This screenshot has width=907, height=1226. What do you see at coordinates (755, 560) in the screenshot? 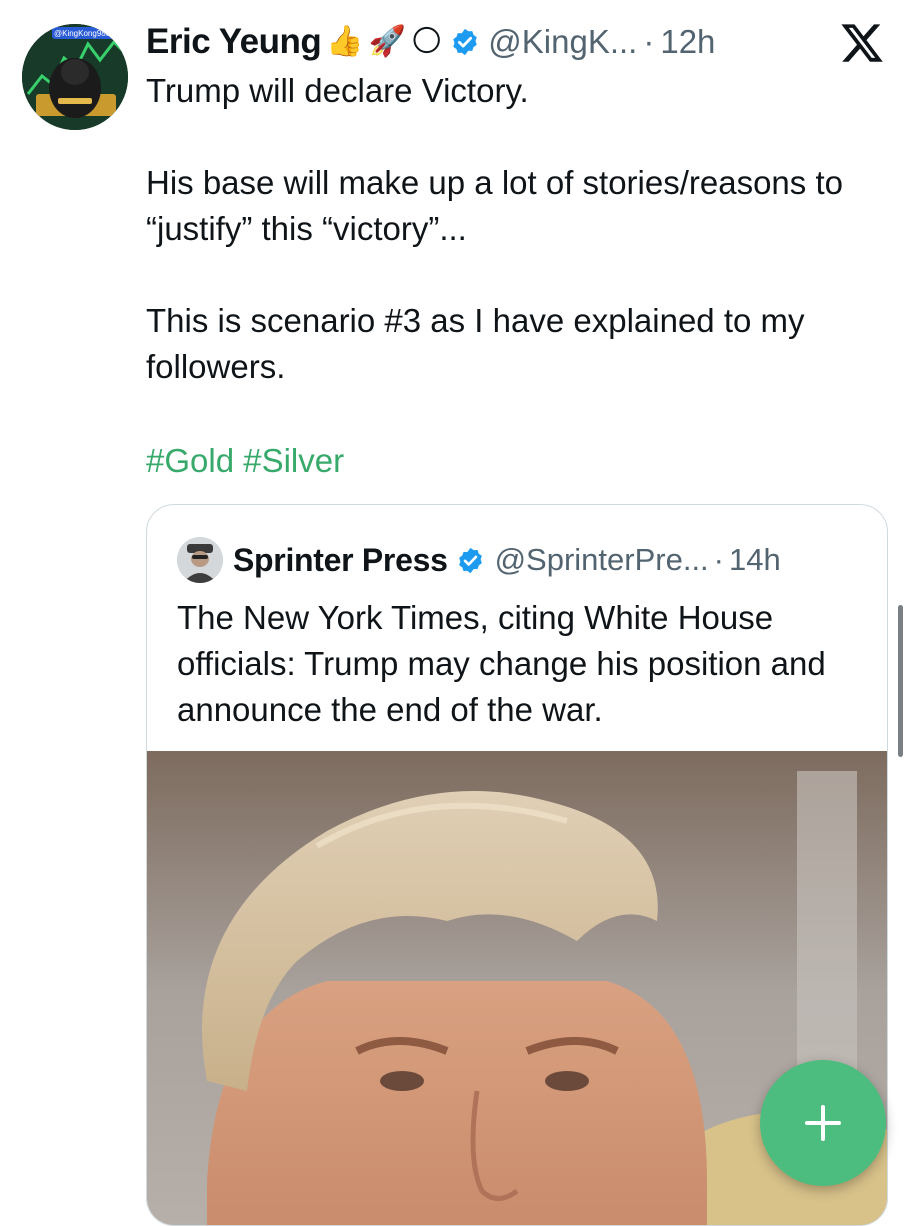
I see `quote-timestamp: 14h` at bounding box center [755, 560].